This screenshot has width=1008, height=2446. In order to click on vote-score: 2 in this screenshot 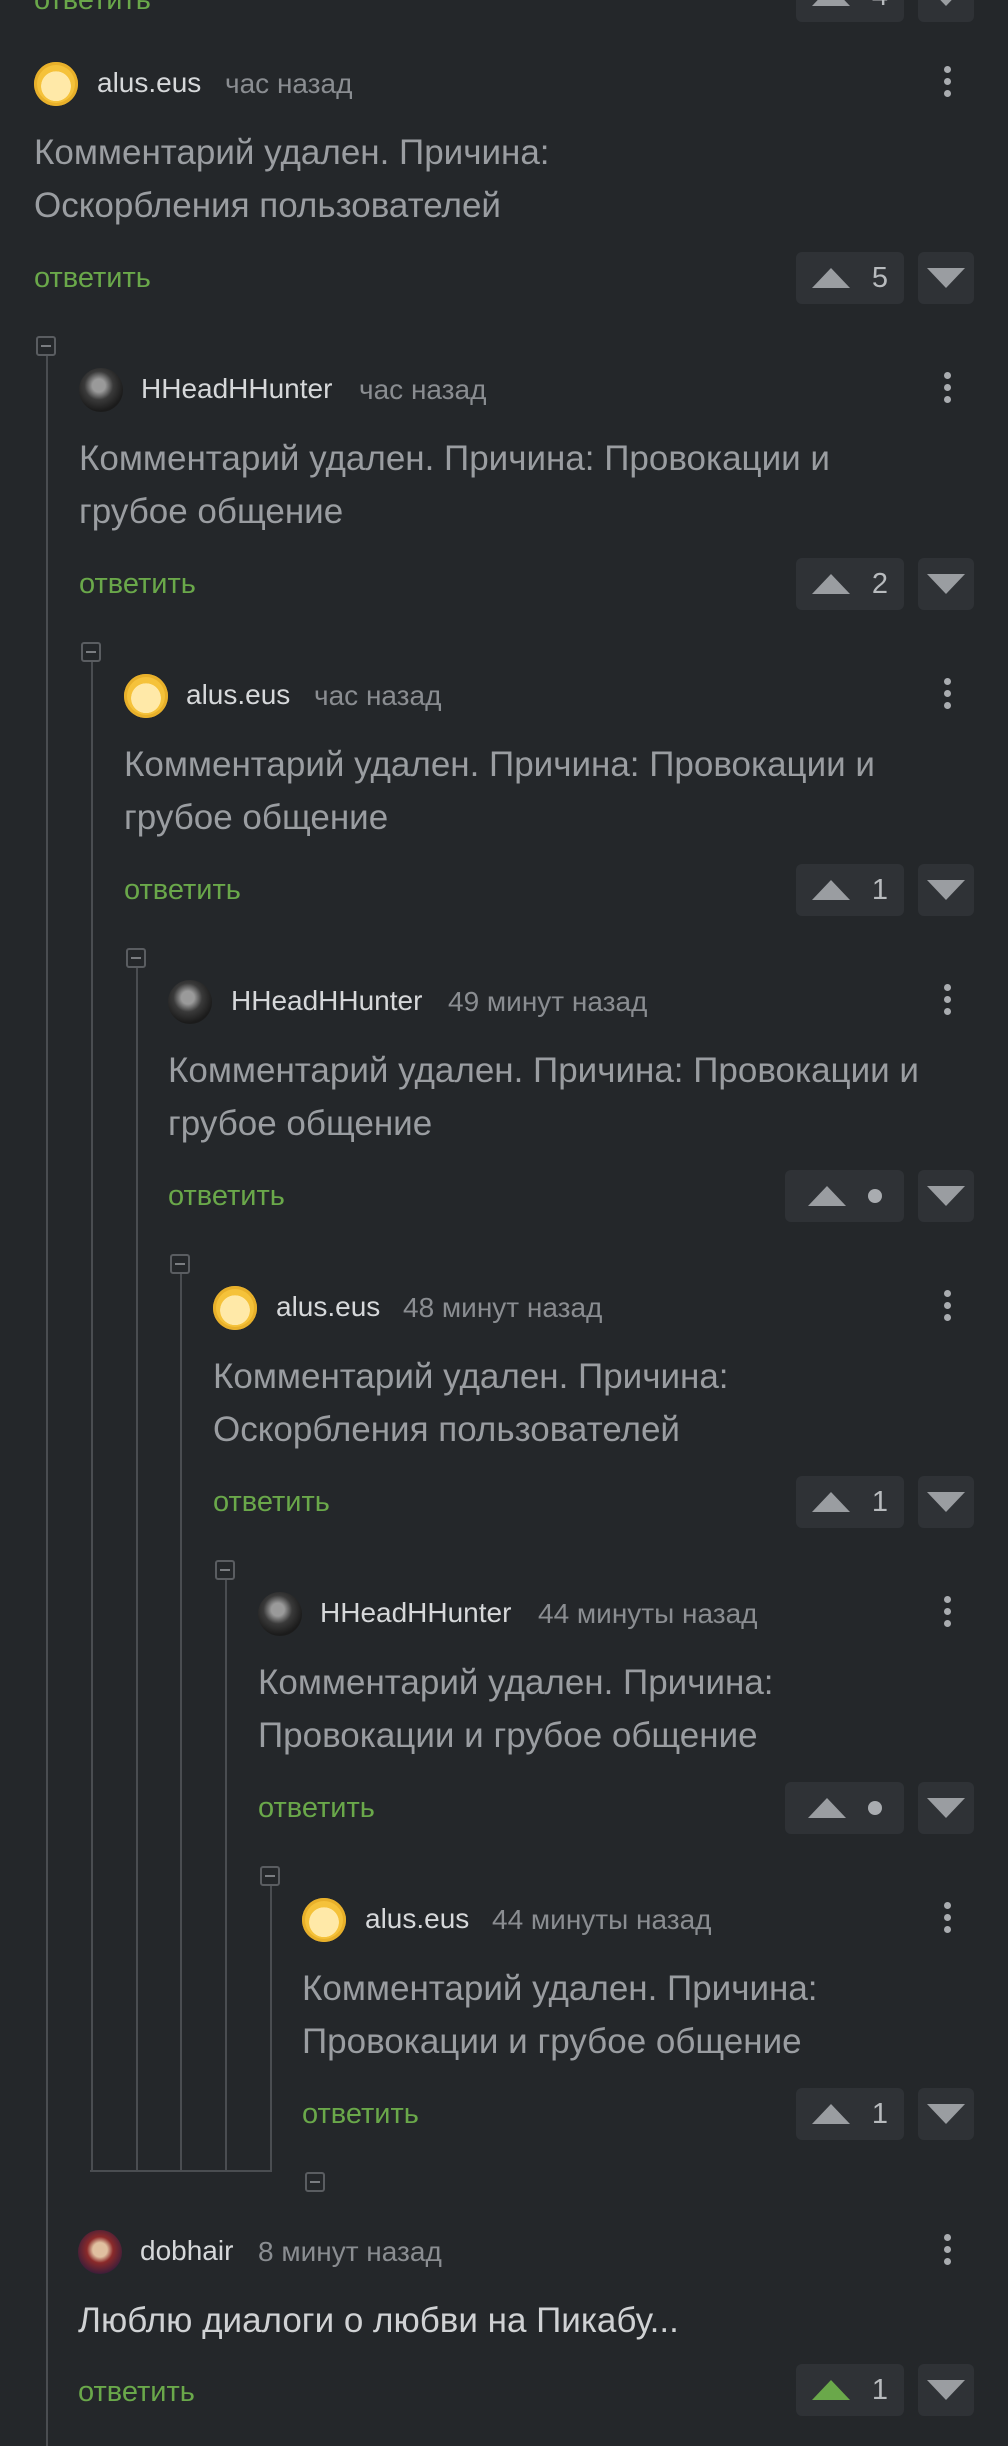, I will do `click(880, 583)`.